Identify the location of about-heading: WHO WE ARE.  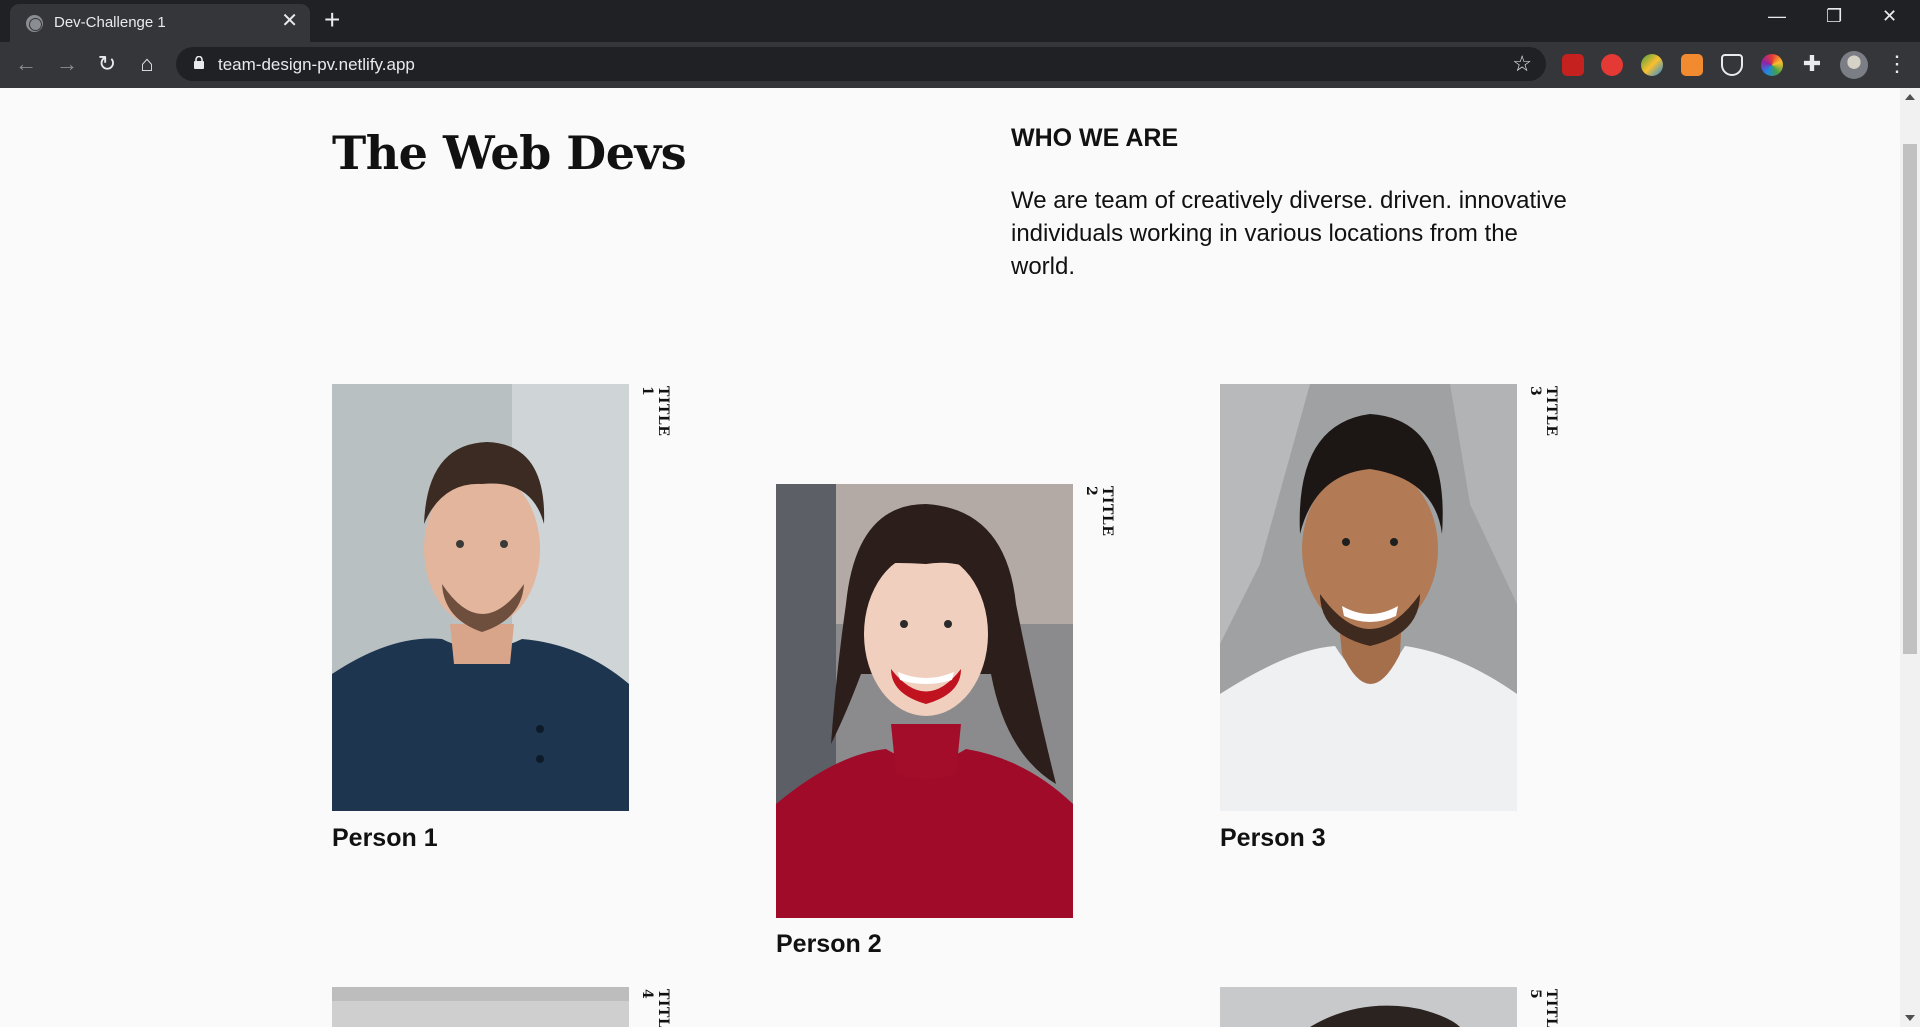
(1095, 138).